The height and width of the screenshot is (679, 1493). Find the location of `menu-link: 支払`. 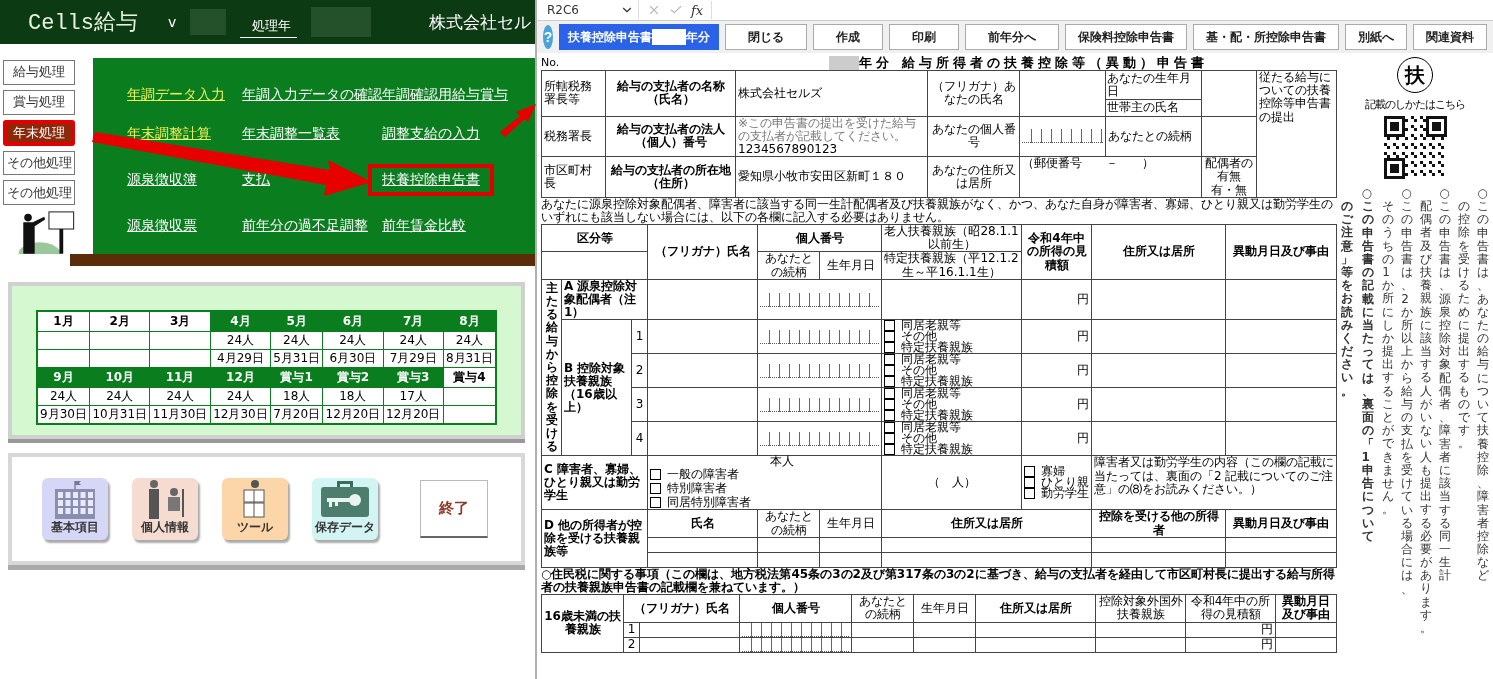

menu-link: 支払 is located at coordinates (256, 180).